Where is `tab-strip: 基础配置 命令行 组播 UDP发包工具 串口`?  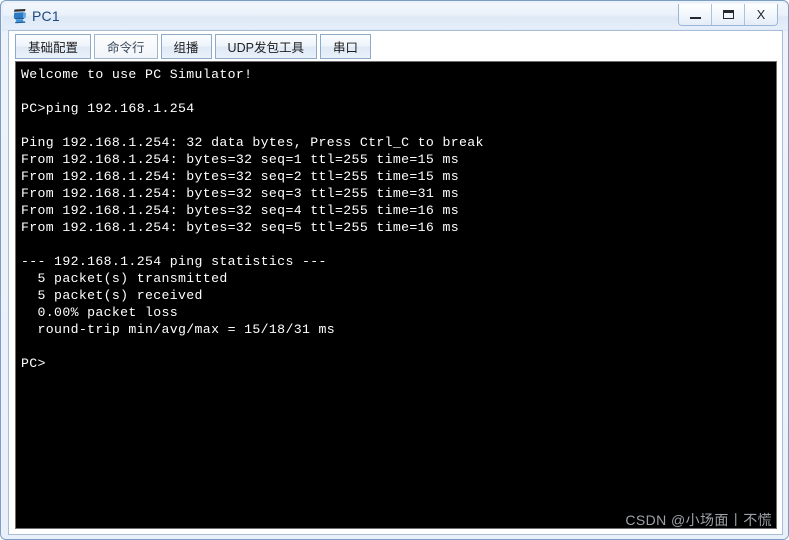 tab-strip: 基础配置 命令行 组播 UDP发包工具 串口 is located at coordinates (395, 45).